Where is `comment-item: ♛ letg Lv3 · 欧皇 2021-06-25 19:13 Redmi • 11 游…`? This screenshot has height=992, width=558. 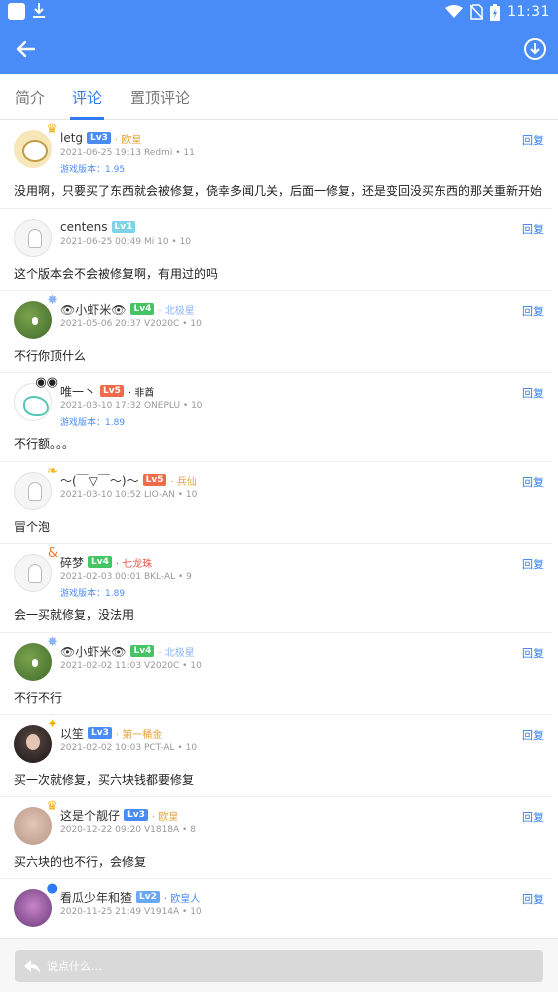
comment-item: ♛ letg Lv3 · 欧皇 2021-06-25 19:13 Redmi • 11 游… is located at coordinates (276, 164).